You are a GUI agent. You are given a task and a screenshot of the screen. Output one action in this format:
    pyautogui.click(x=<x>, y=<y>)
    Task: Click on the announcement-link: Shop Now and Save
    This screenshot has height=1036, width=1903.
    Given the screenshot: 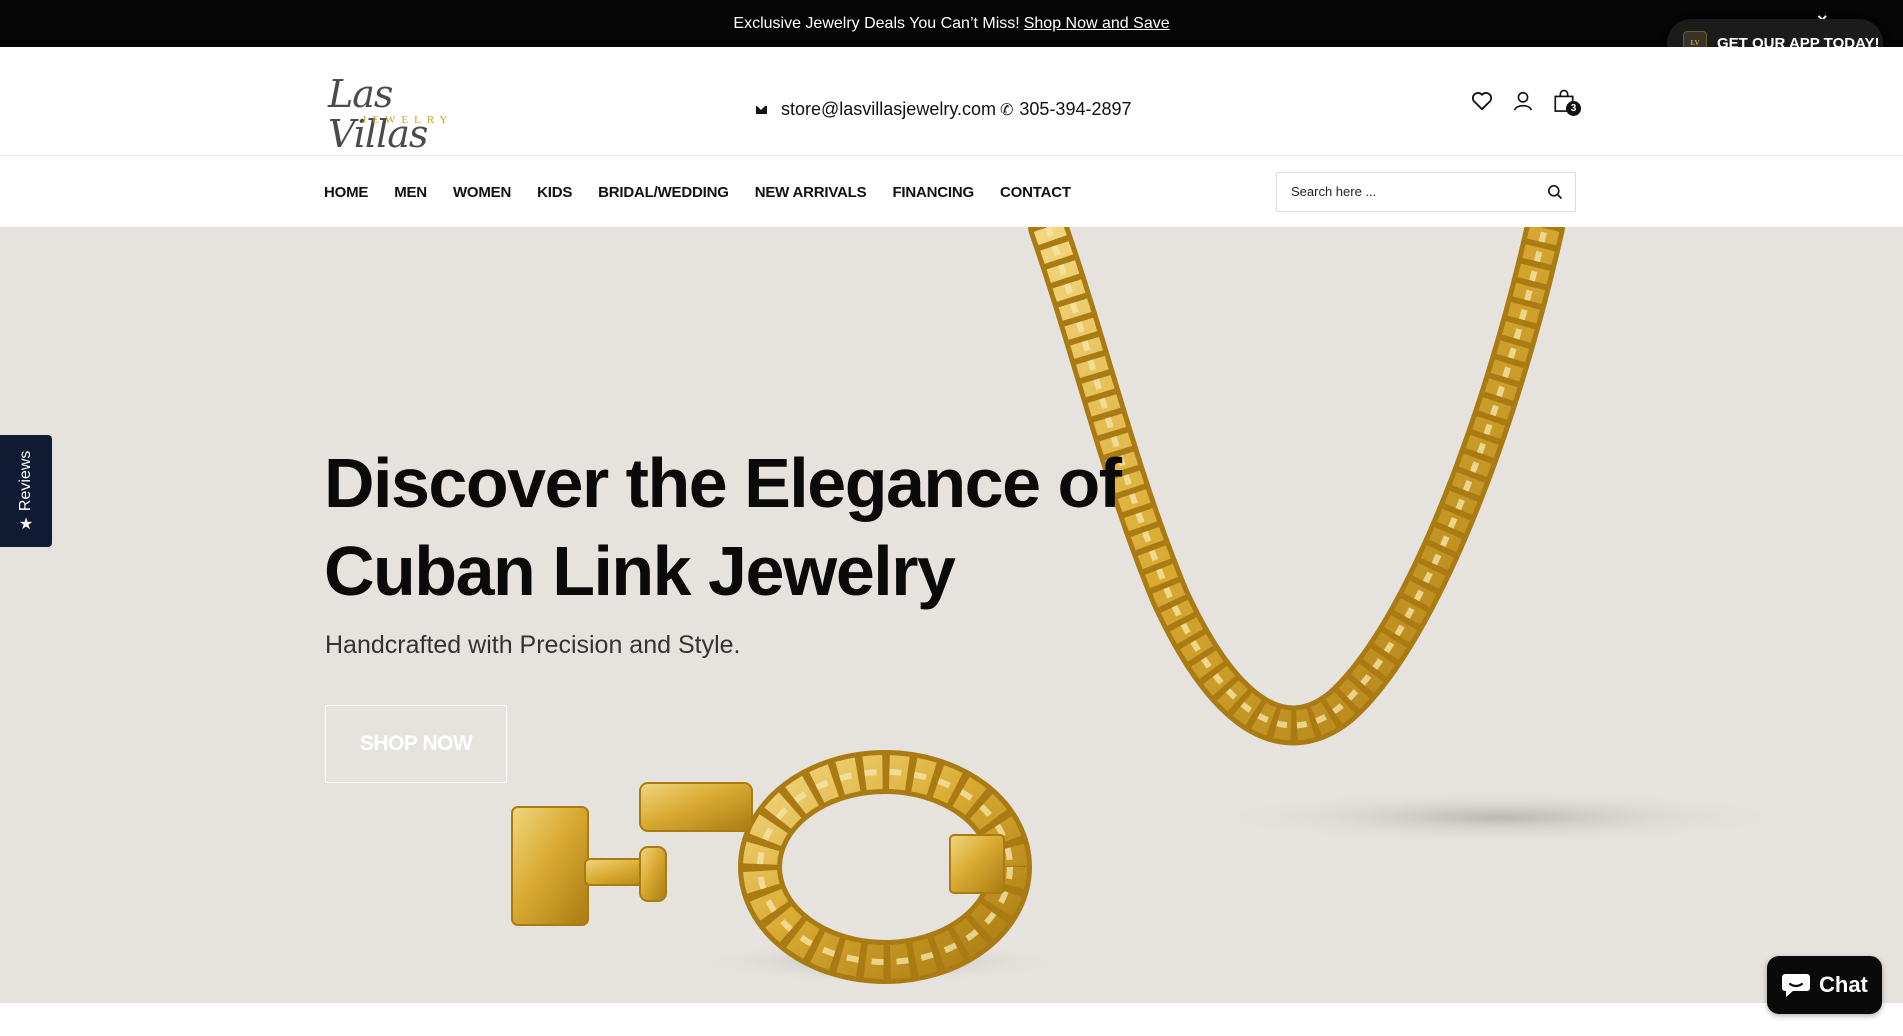 What is the action you would take?
    pyautogui.click(x=1097, y=24)
    